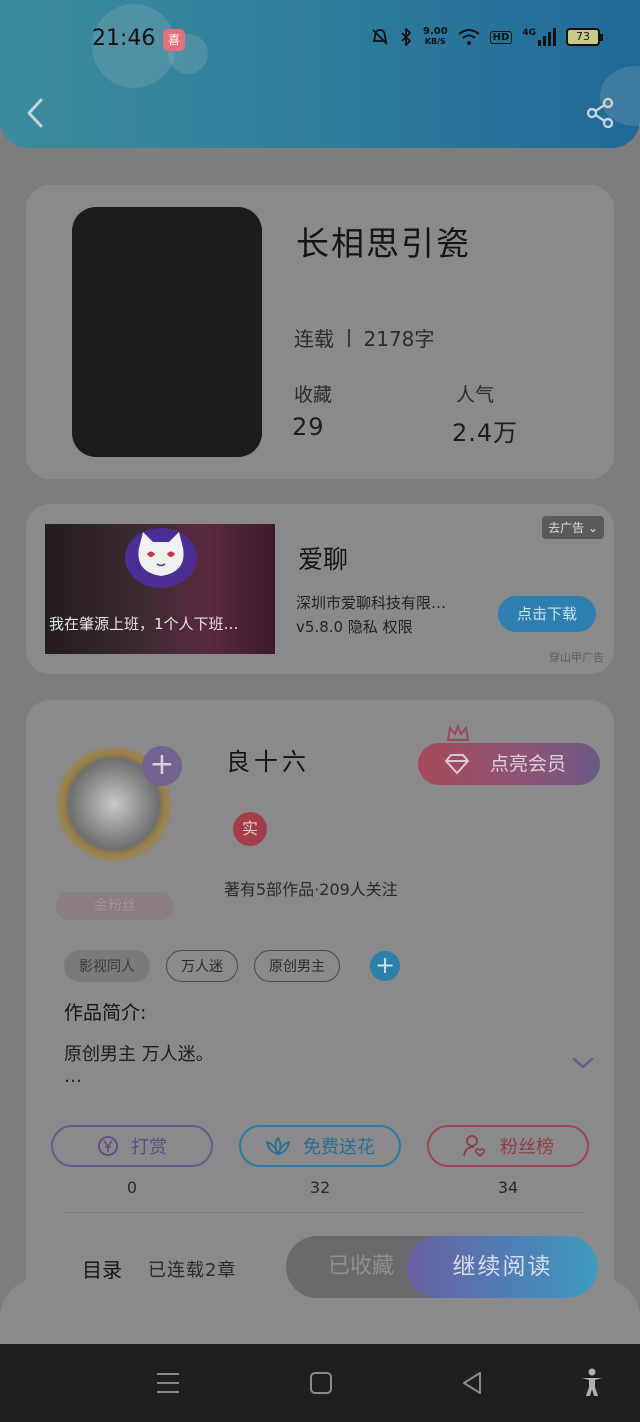  What do you see at coordinates (311, 889) in the screenshot?
I see `author-stats: 著有5部作品·209人关注` at bounding box center [311, 889].